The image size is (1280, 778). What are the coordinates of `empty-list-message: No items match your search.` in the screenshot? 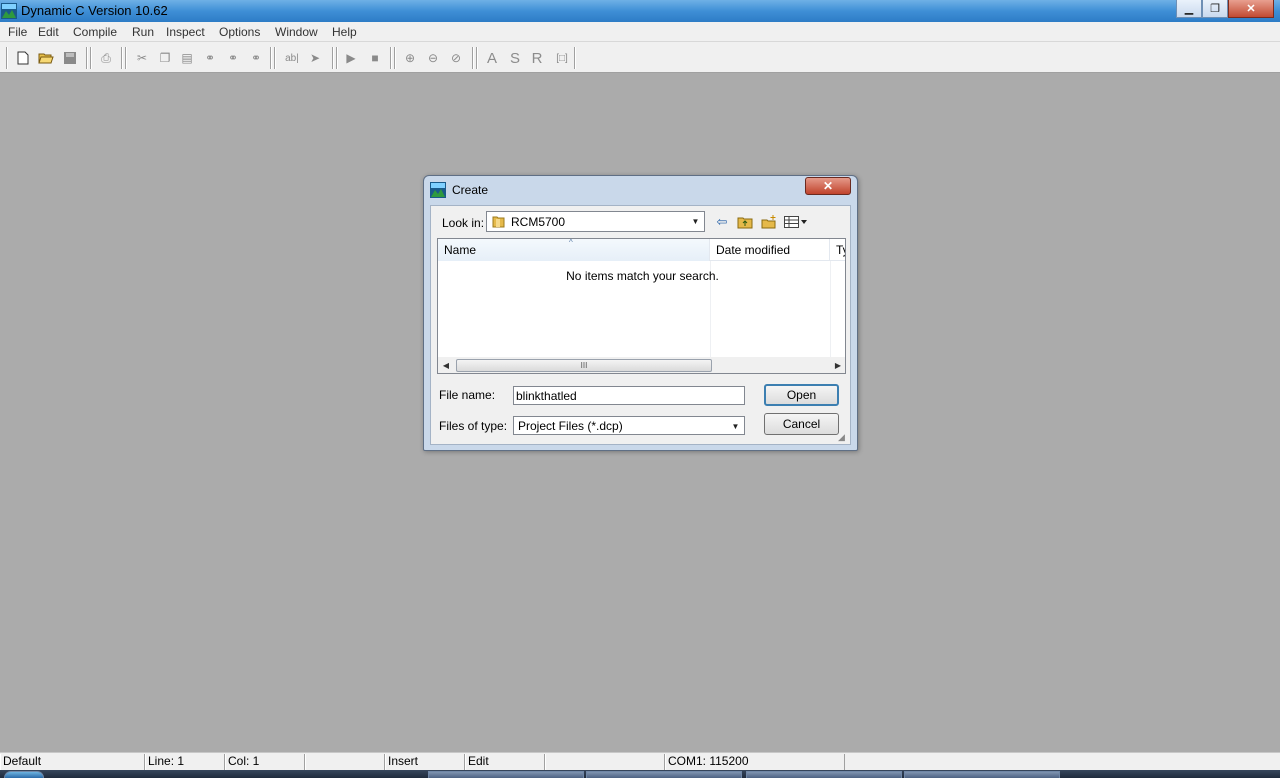 It's located at (642, 276).